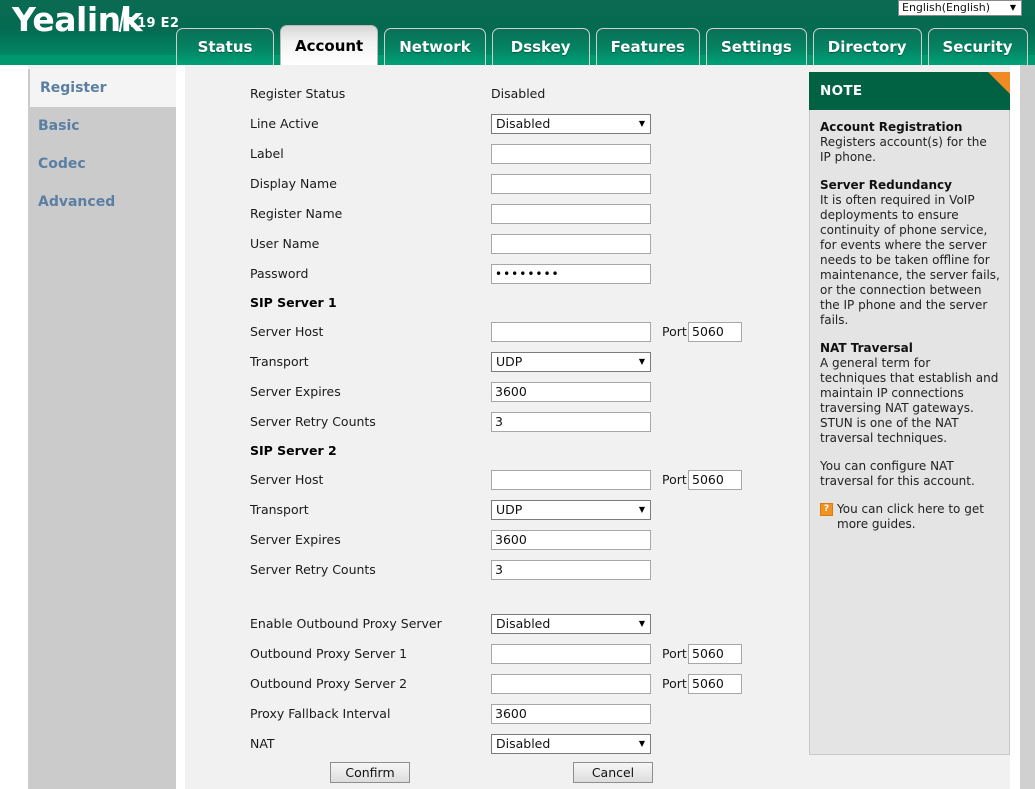 This screenshot has height=789, width=1035. Describe the element at coordinates (571, 624) in the screenshot. I see `enable-outbound-proxy-select: Disabled ▼` at that location.